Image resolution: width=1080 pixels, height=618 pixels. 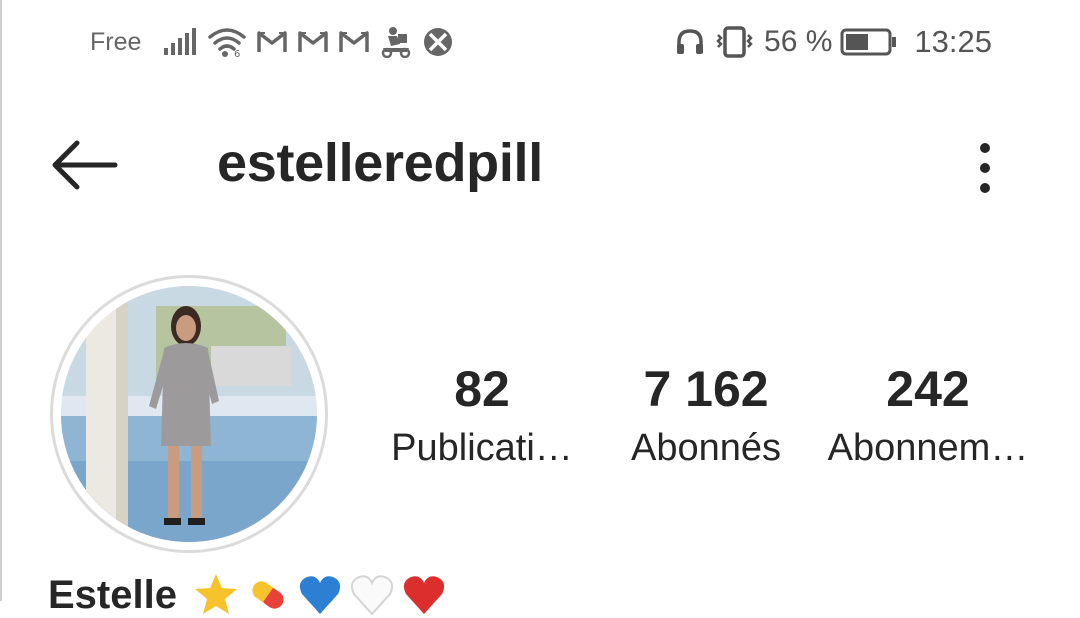 What do you see at coordinates (690, 41) in the screenshot?
I see `headphones-icon` at bounding box center [690, 41].